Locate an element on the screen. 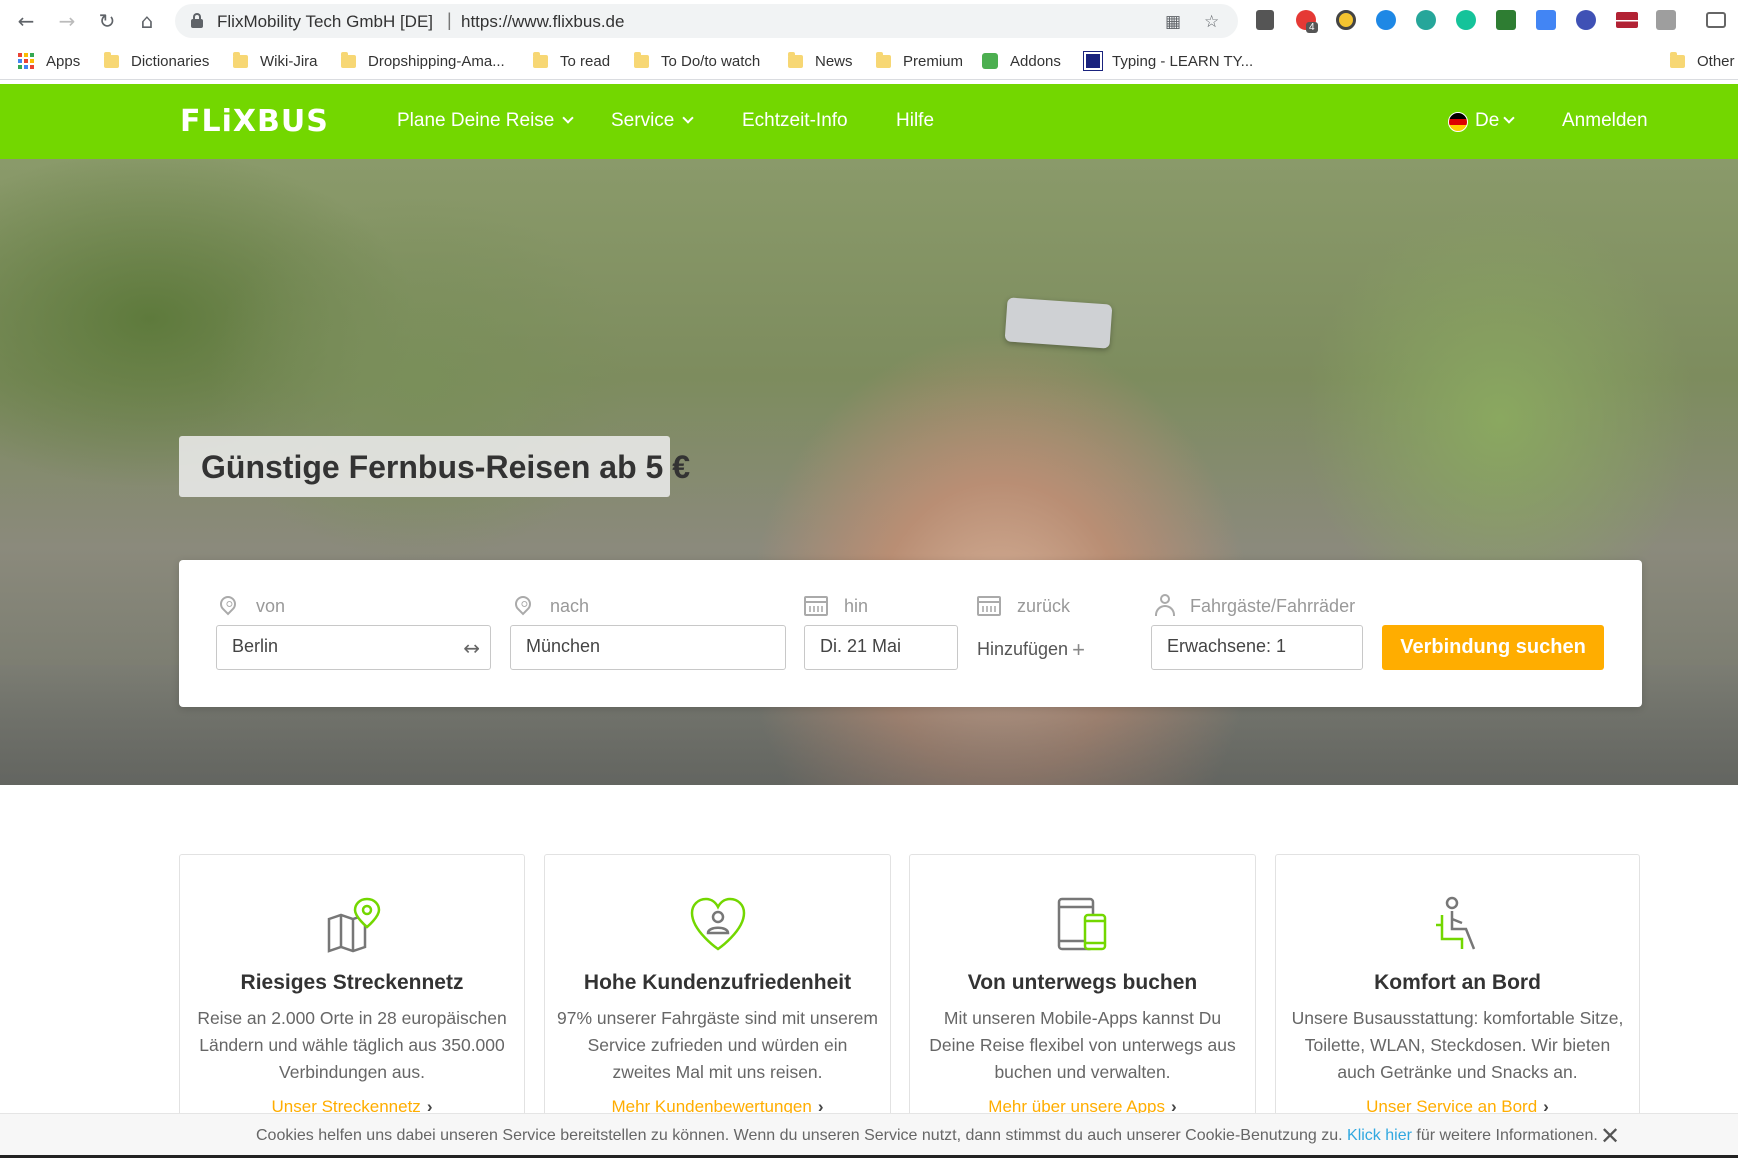  apps-grid-icon is located at coordinates (26, 61).